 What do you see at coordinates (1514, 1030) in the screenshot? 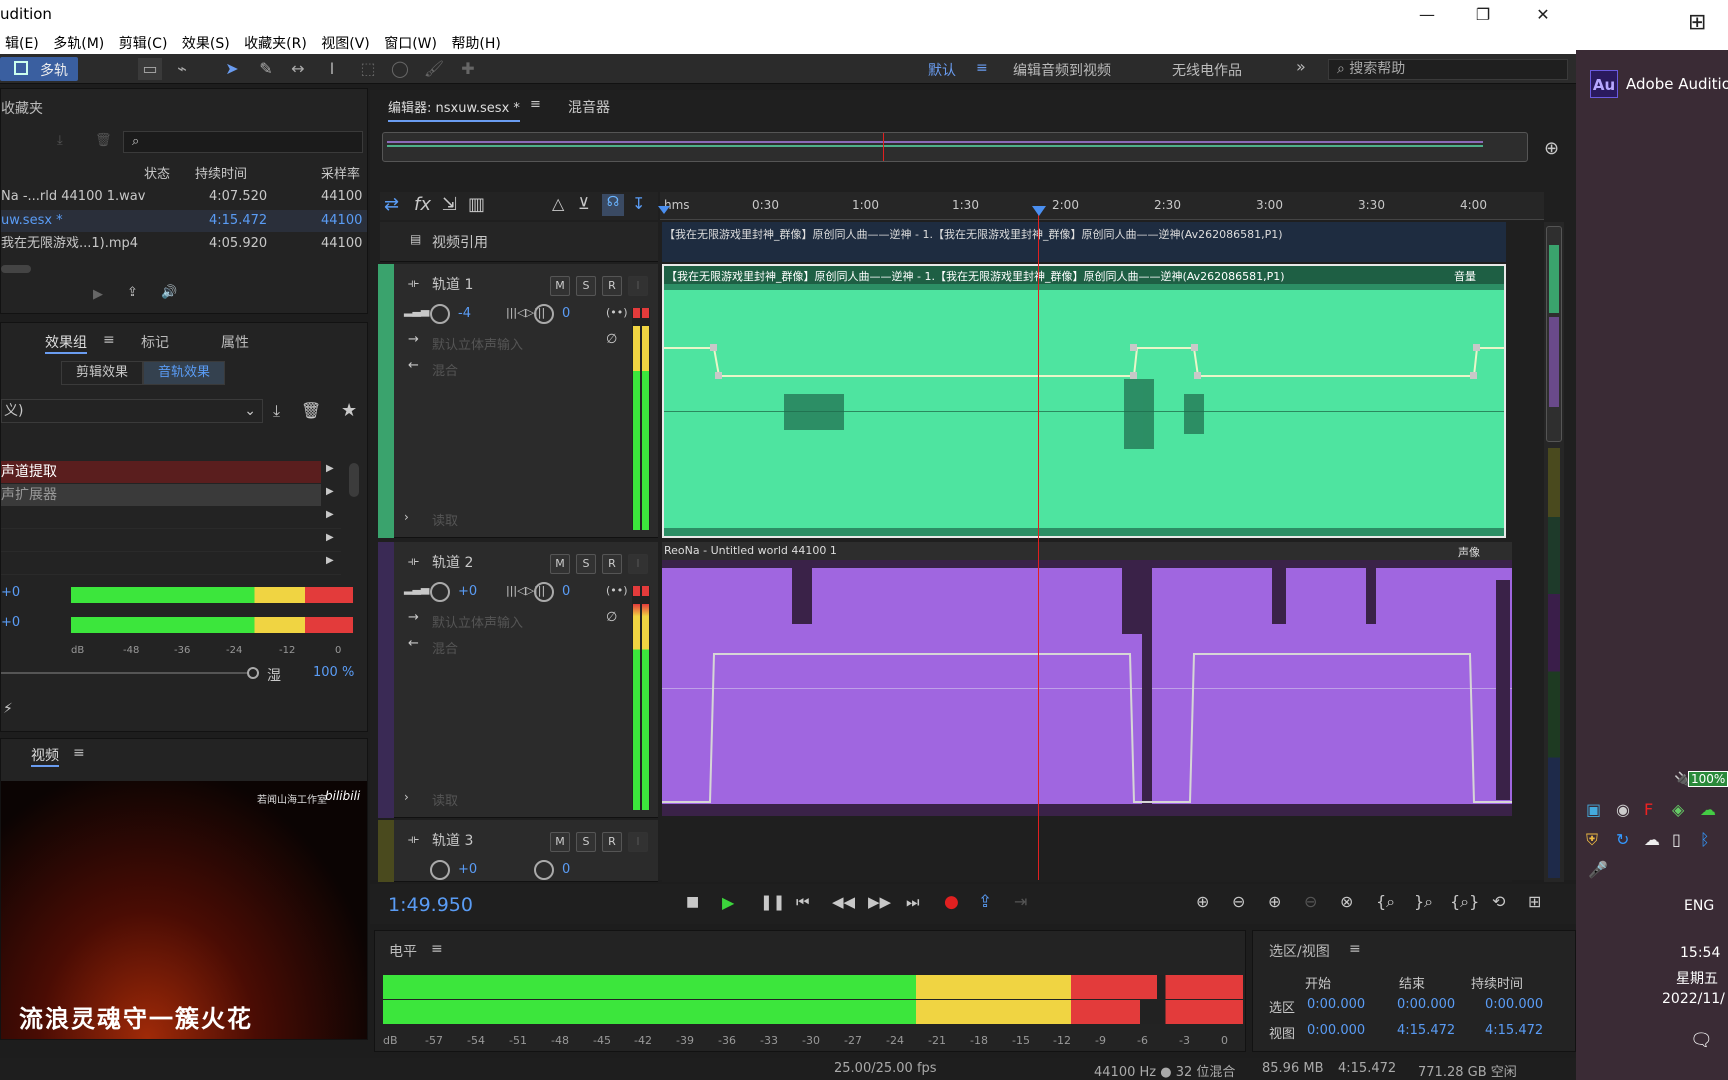
I see `view-duration: 4:15.472` at bounding box center [1514, 1030].